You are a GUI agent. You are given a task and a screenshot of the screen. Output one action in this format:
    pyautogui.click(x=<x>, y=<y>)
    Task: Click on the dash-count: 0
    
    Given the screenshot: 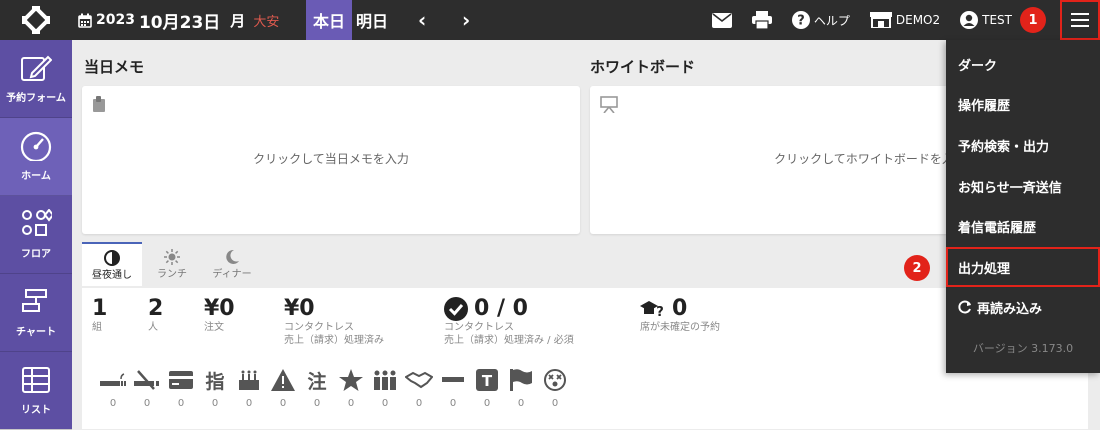 What is the action you would take?
    pyautogui.click(x=453, y=388)
    